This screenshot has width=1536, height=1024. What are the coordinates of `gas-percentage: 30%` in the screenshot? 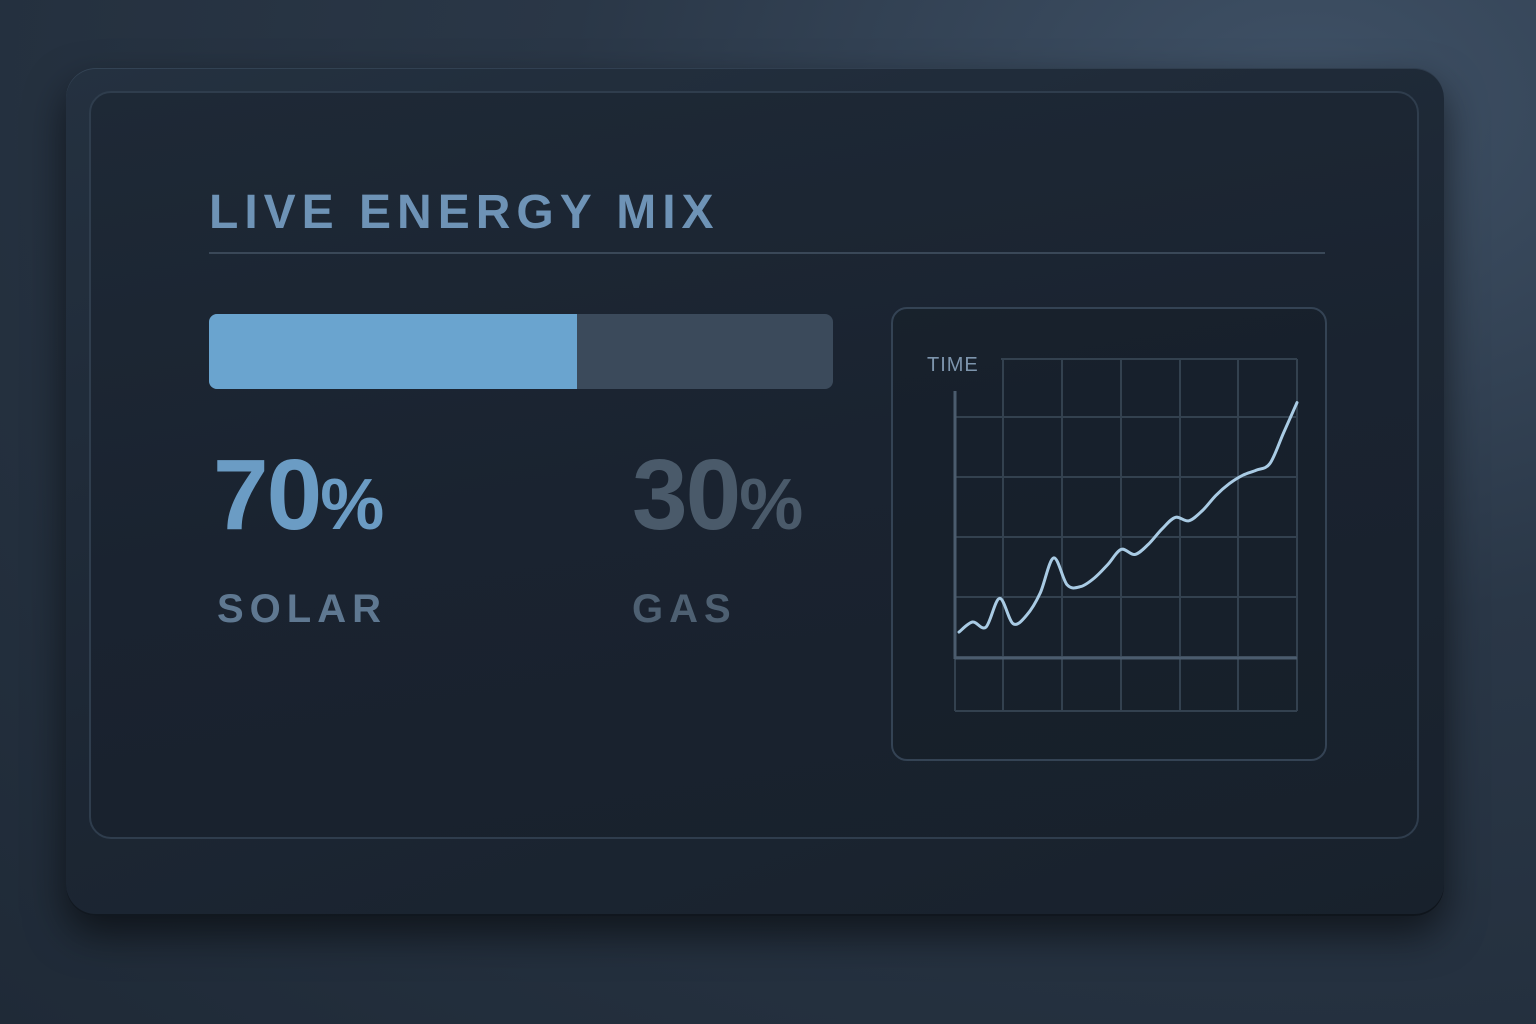 It's located at (717, 495).